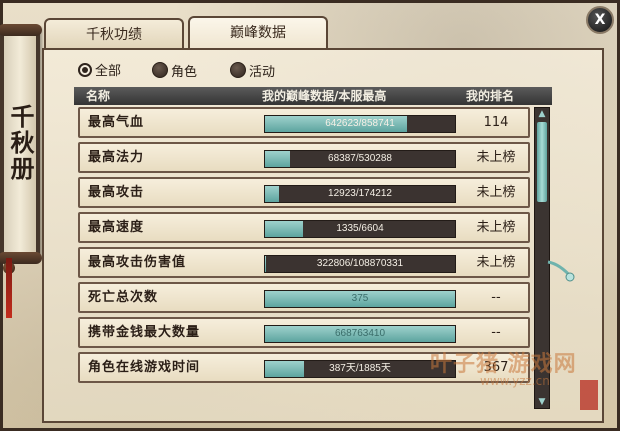 This screenshot has height=431, width=620. I want to click on radio-selected-icon, so click(85, 70).